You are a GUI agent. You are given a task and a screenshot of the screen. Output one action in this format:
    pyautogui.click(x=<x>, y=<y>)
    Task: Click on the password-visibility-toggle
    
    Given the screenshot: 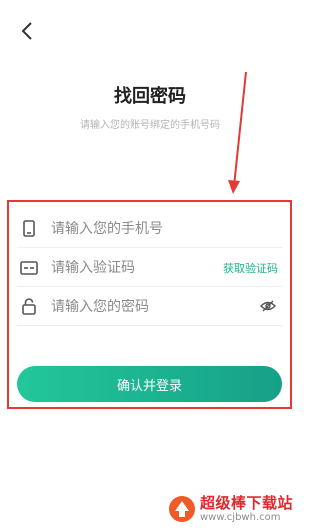 What is the action you would take?
    pyautogui.click(x=268, y=307)
    